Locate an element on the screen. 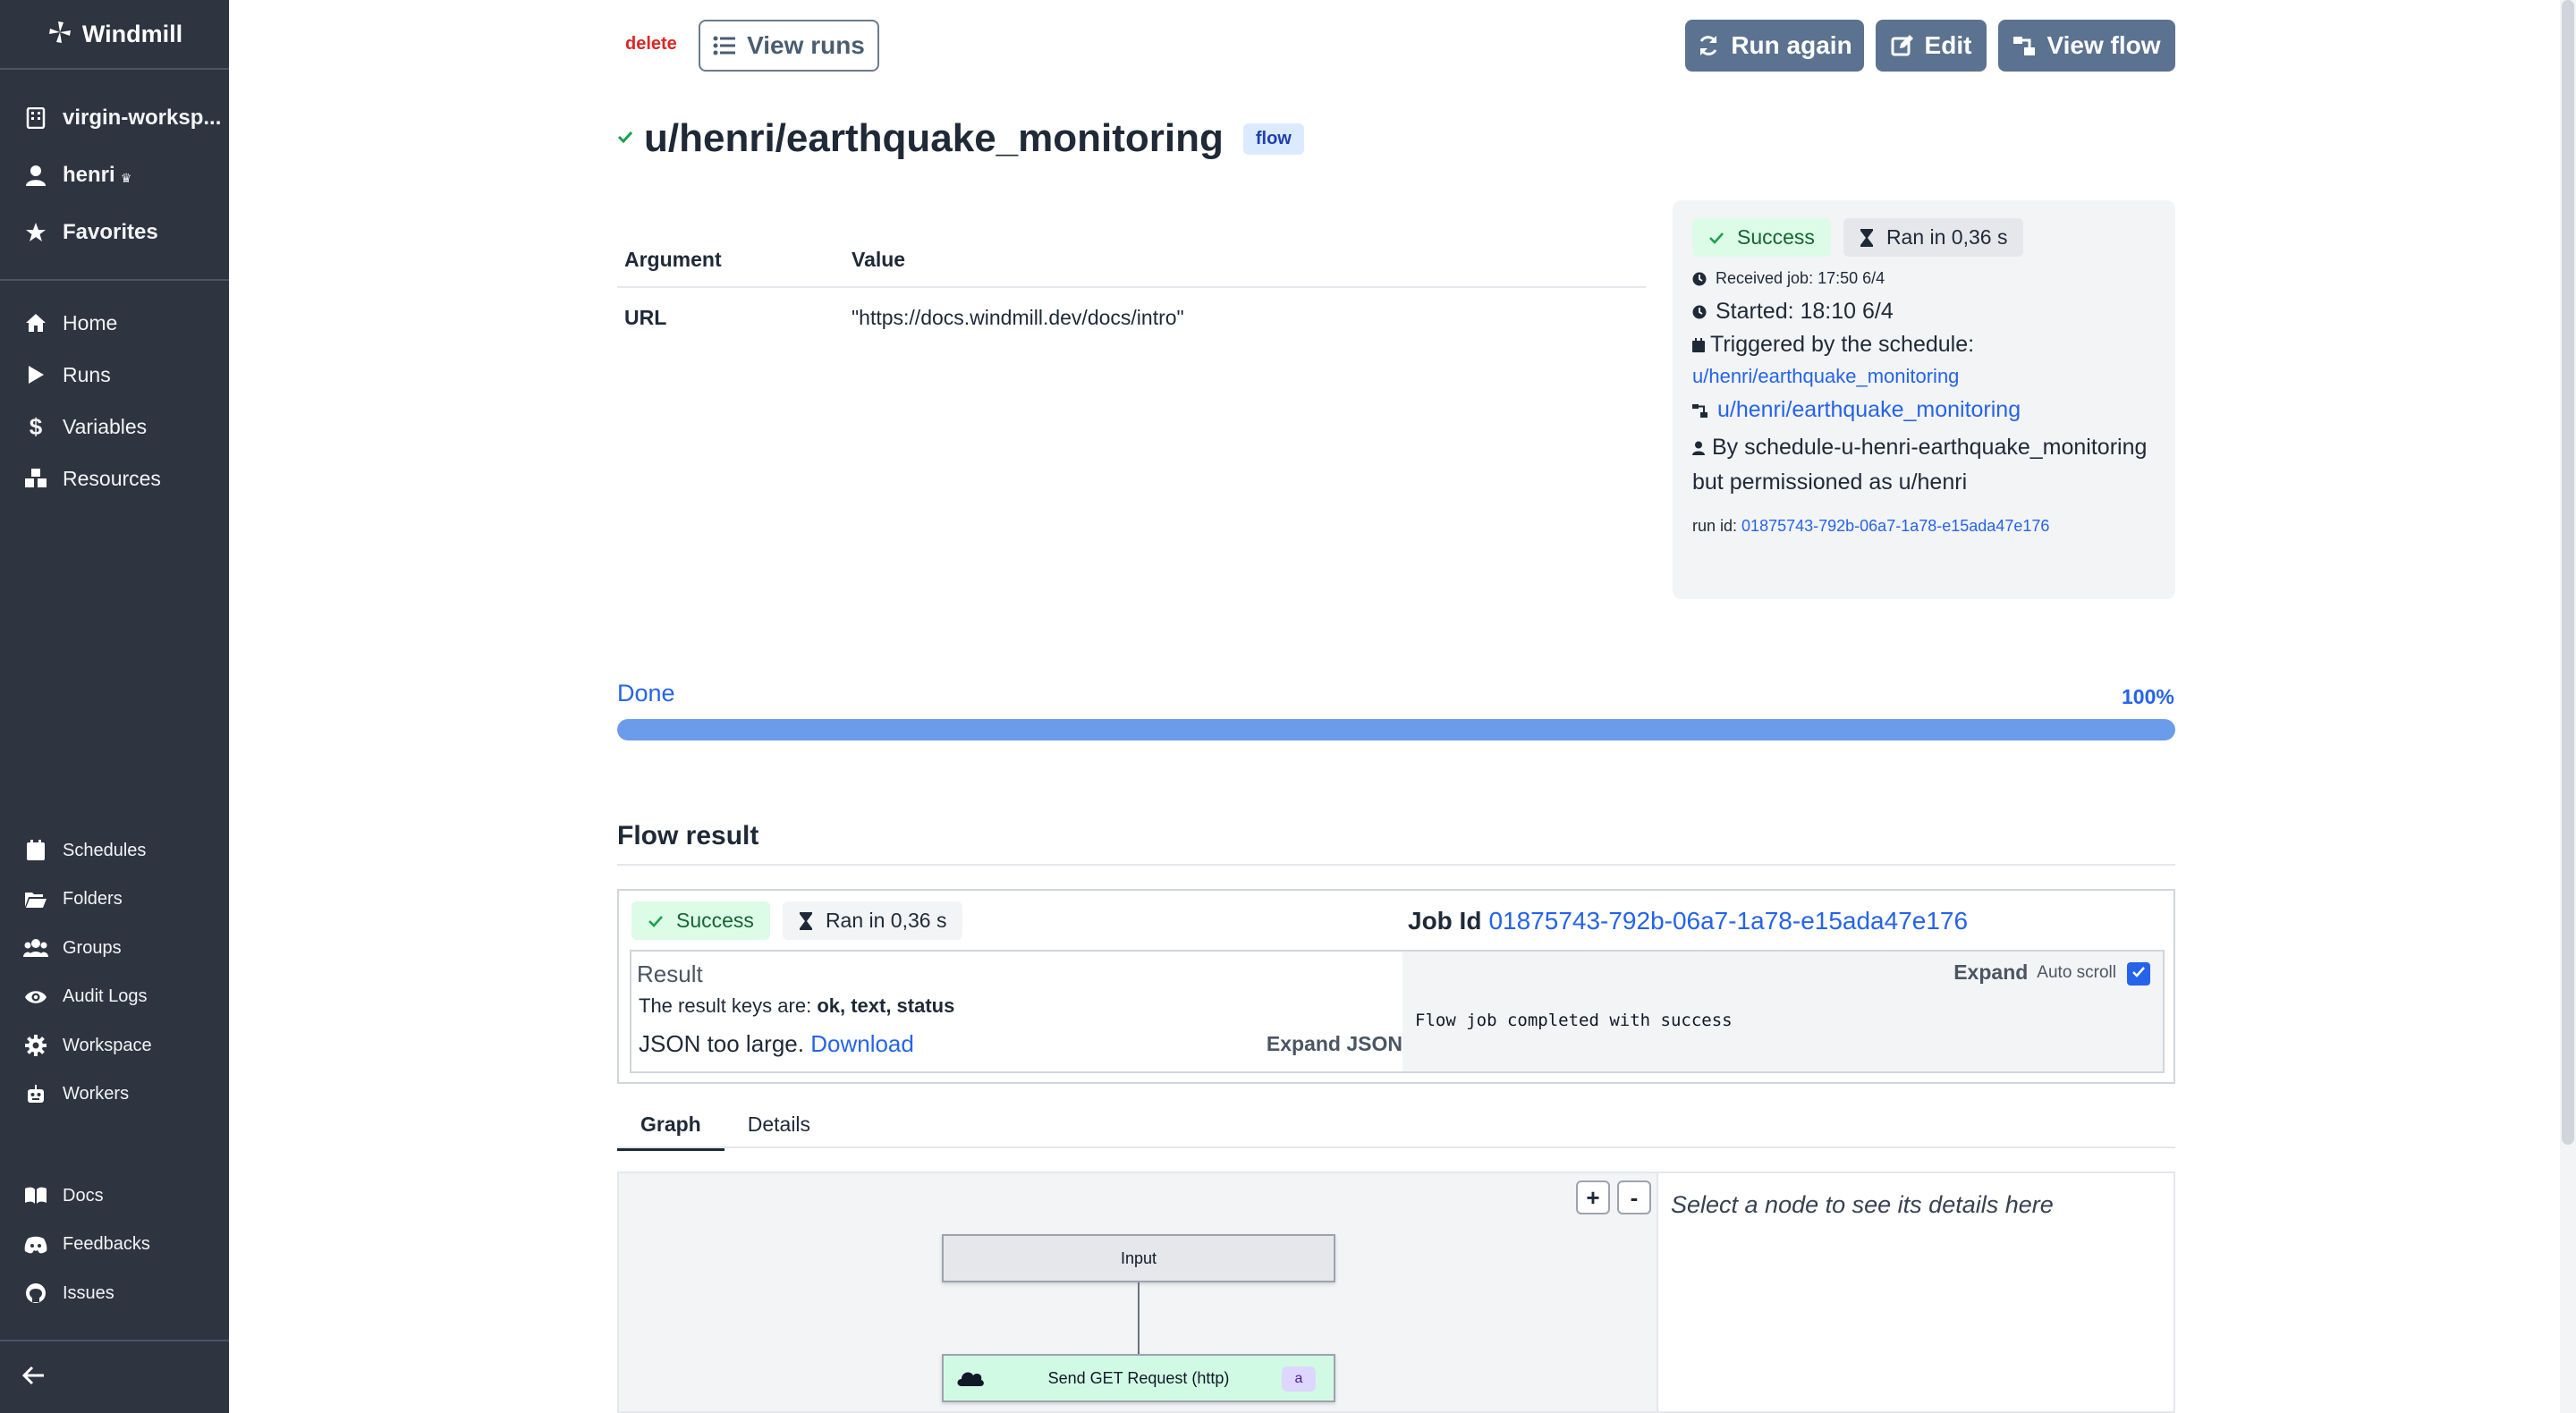  brand-name: Windmill is located at coordinates (132, 33).